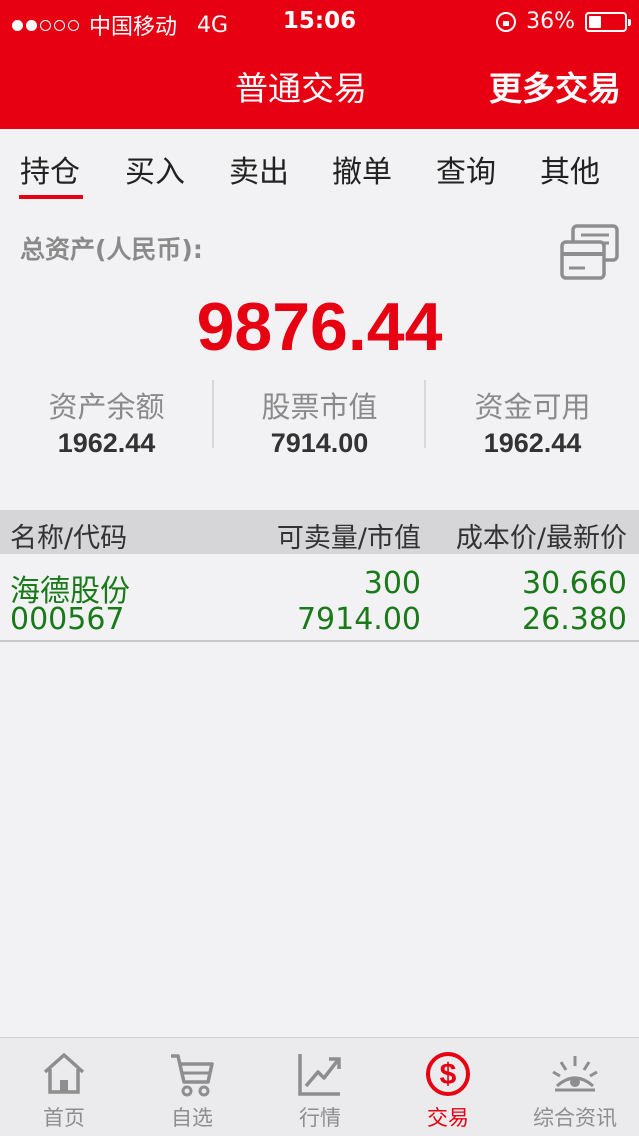  I want to click on tab-query: 查询, so click(466, 169).